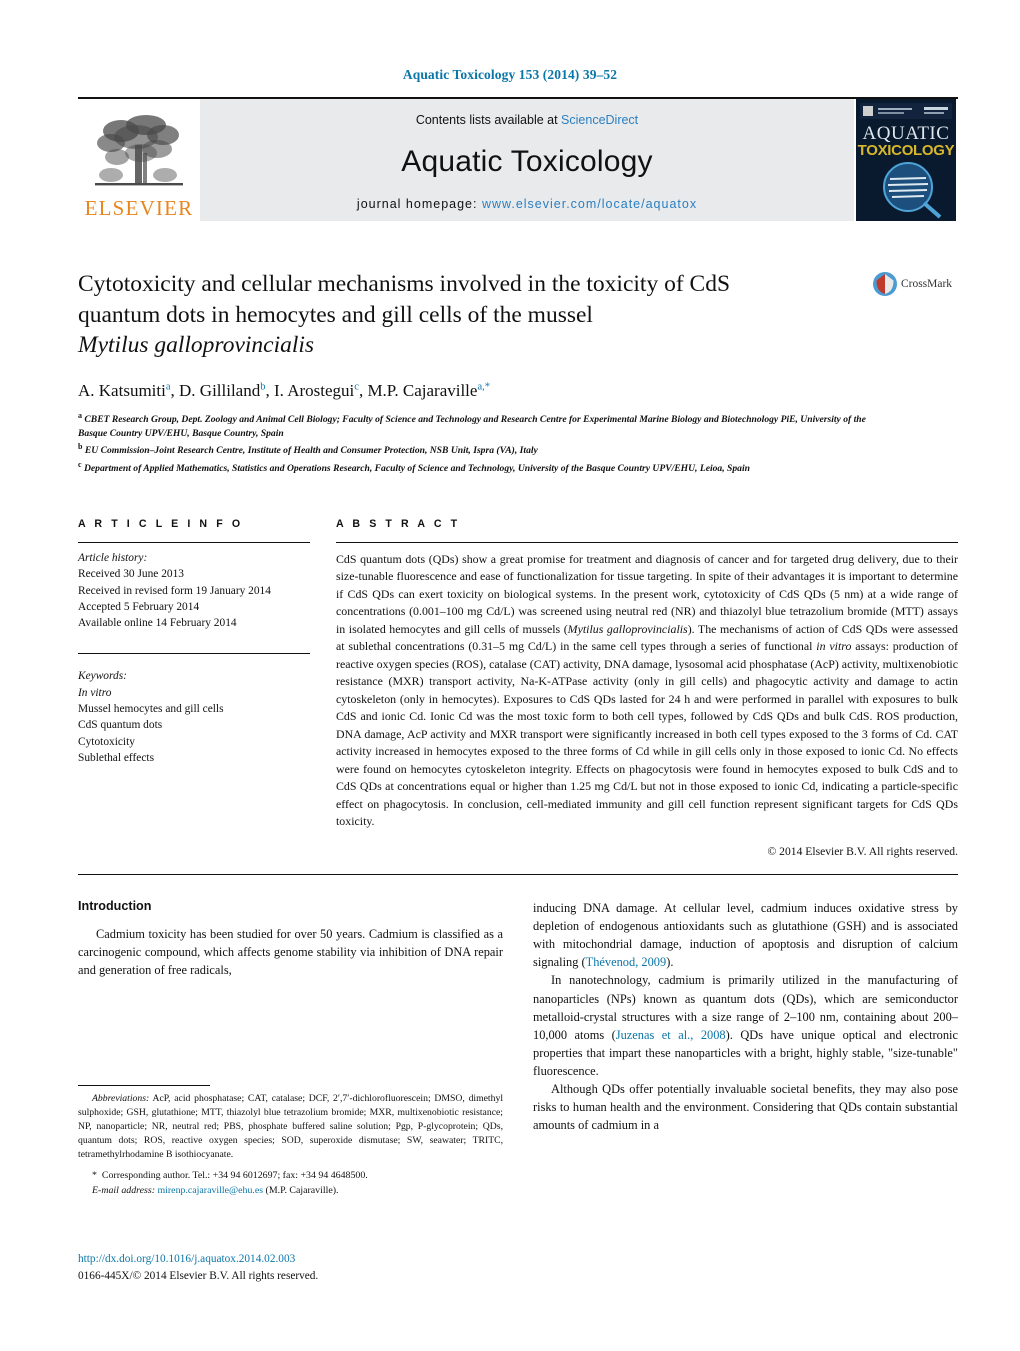 The height and width of the screenshot is (1351, 1020). Describe the element at coordinates (599, 120) in the screenshot. I see `sciencedirect-link: ScienceDirect` at that location.